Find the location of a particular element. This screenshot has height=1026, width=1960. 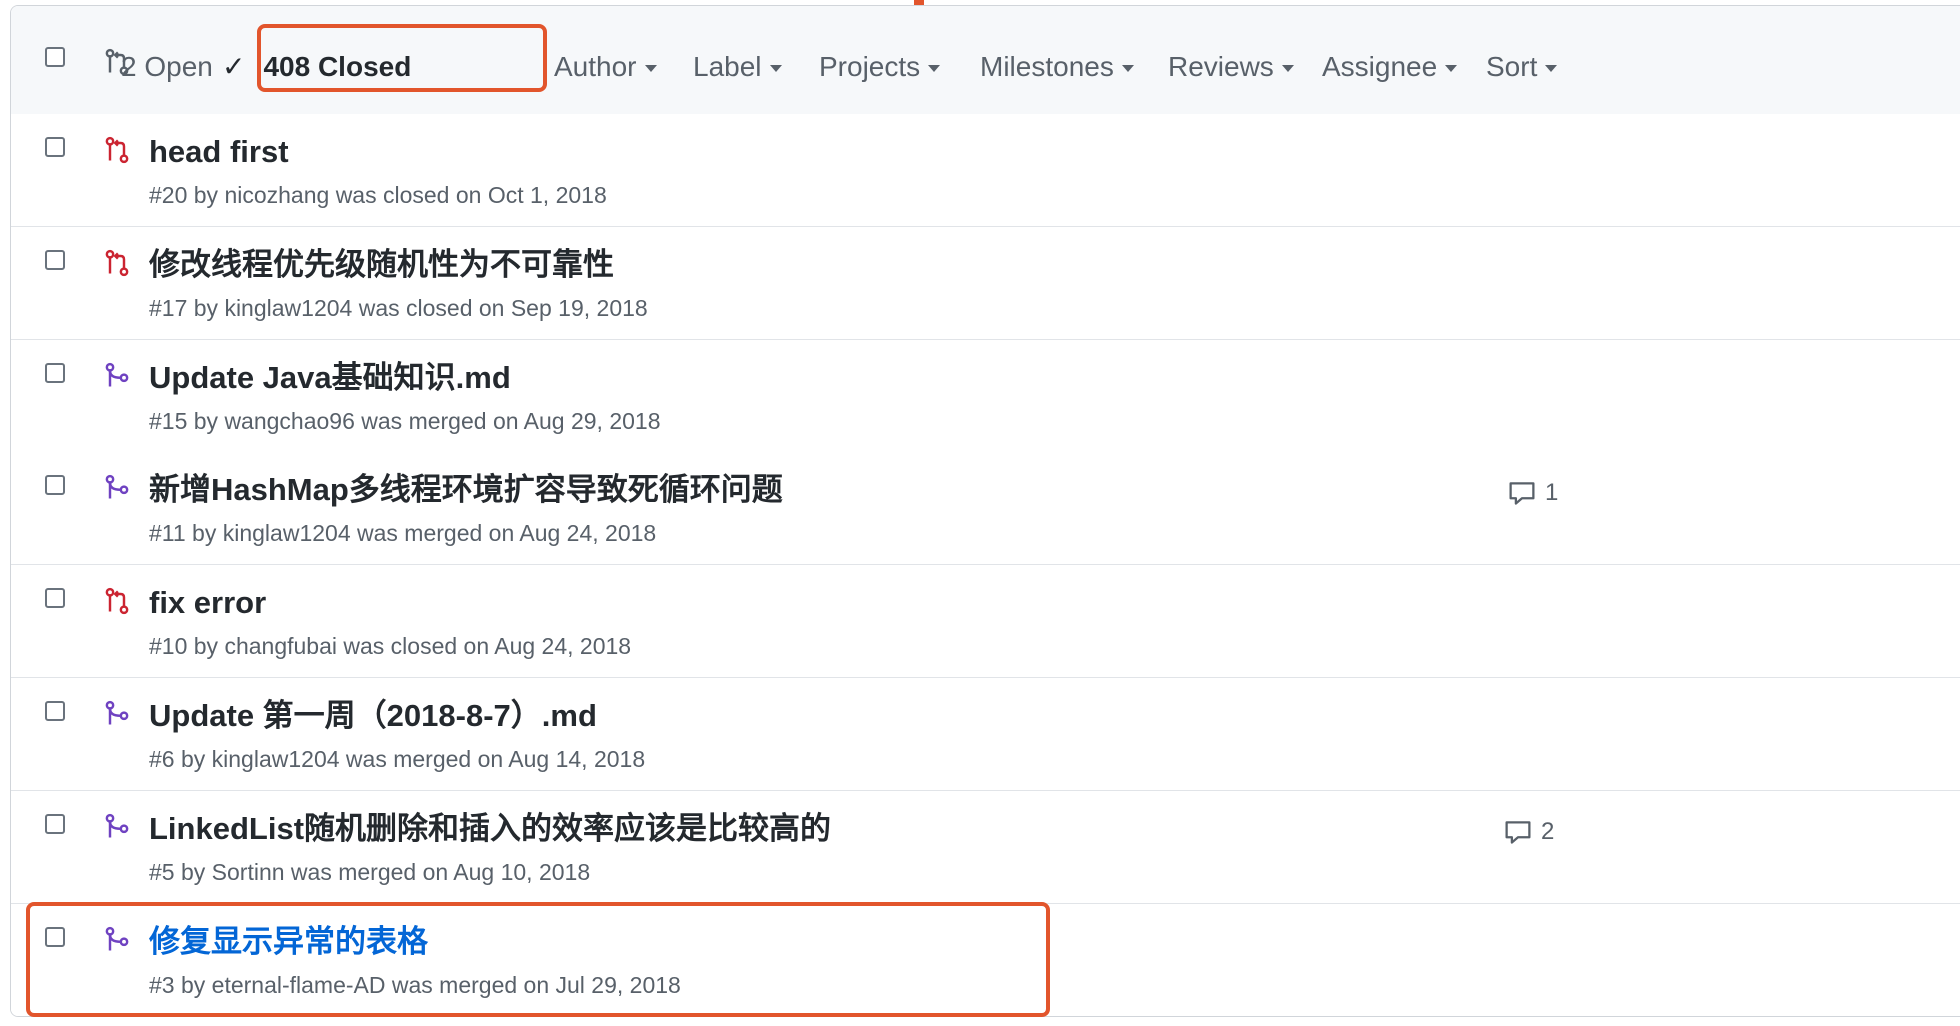

pr-title-link: head first is located at coordinates (219, 152).